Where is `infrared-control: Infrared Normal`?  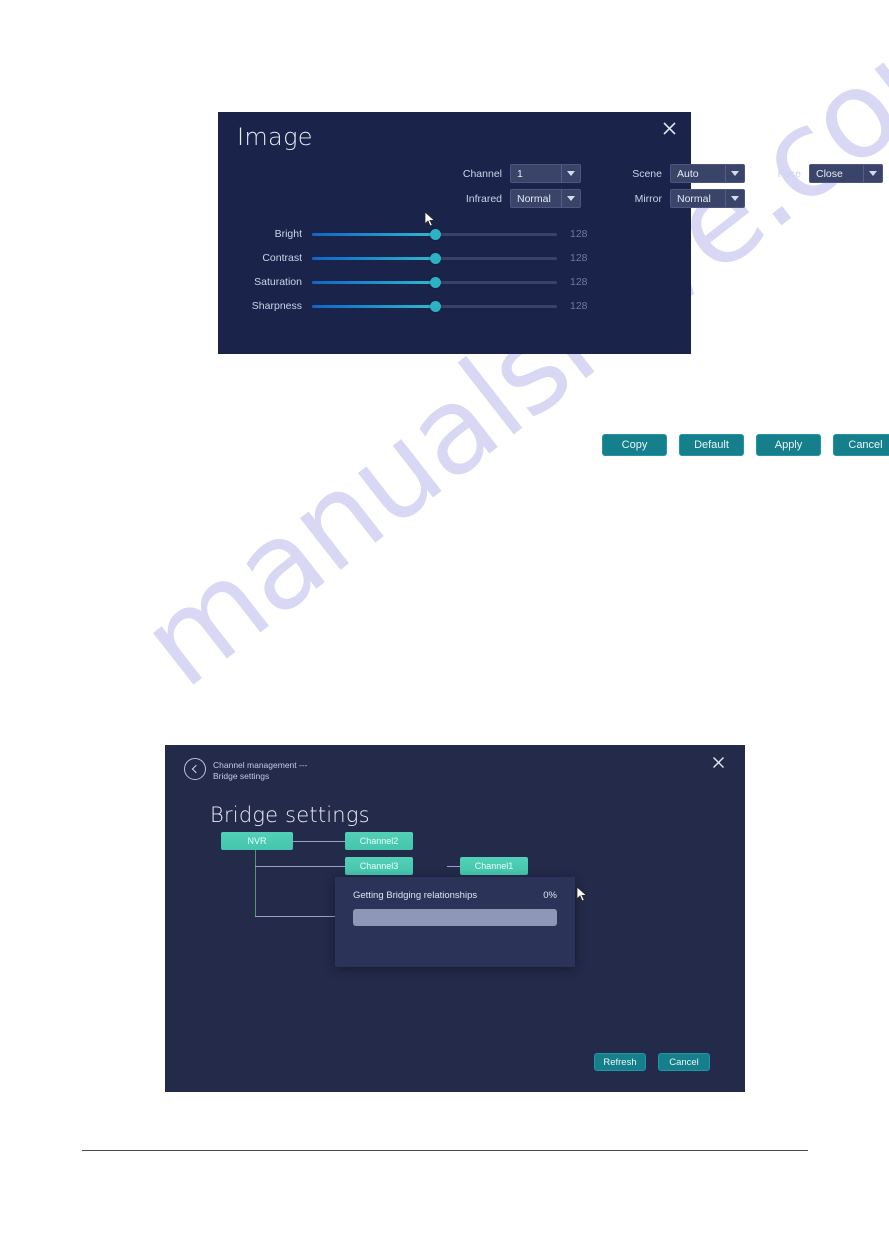 infrared-control: Infrared Normal is located at coordinates (516, 198).